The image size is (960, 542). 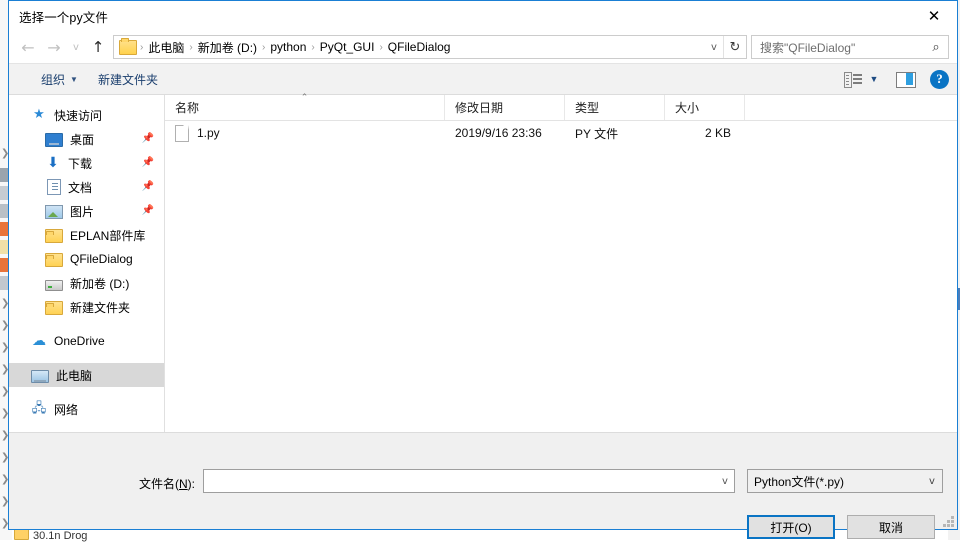 I want to click on forward-button: →, so click(x=54, y=47).